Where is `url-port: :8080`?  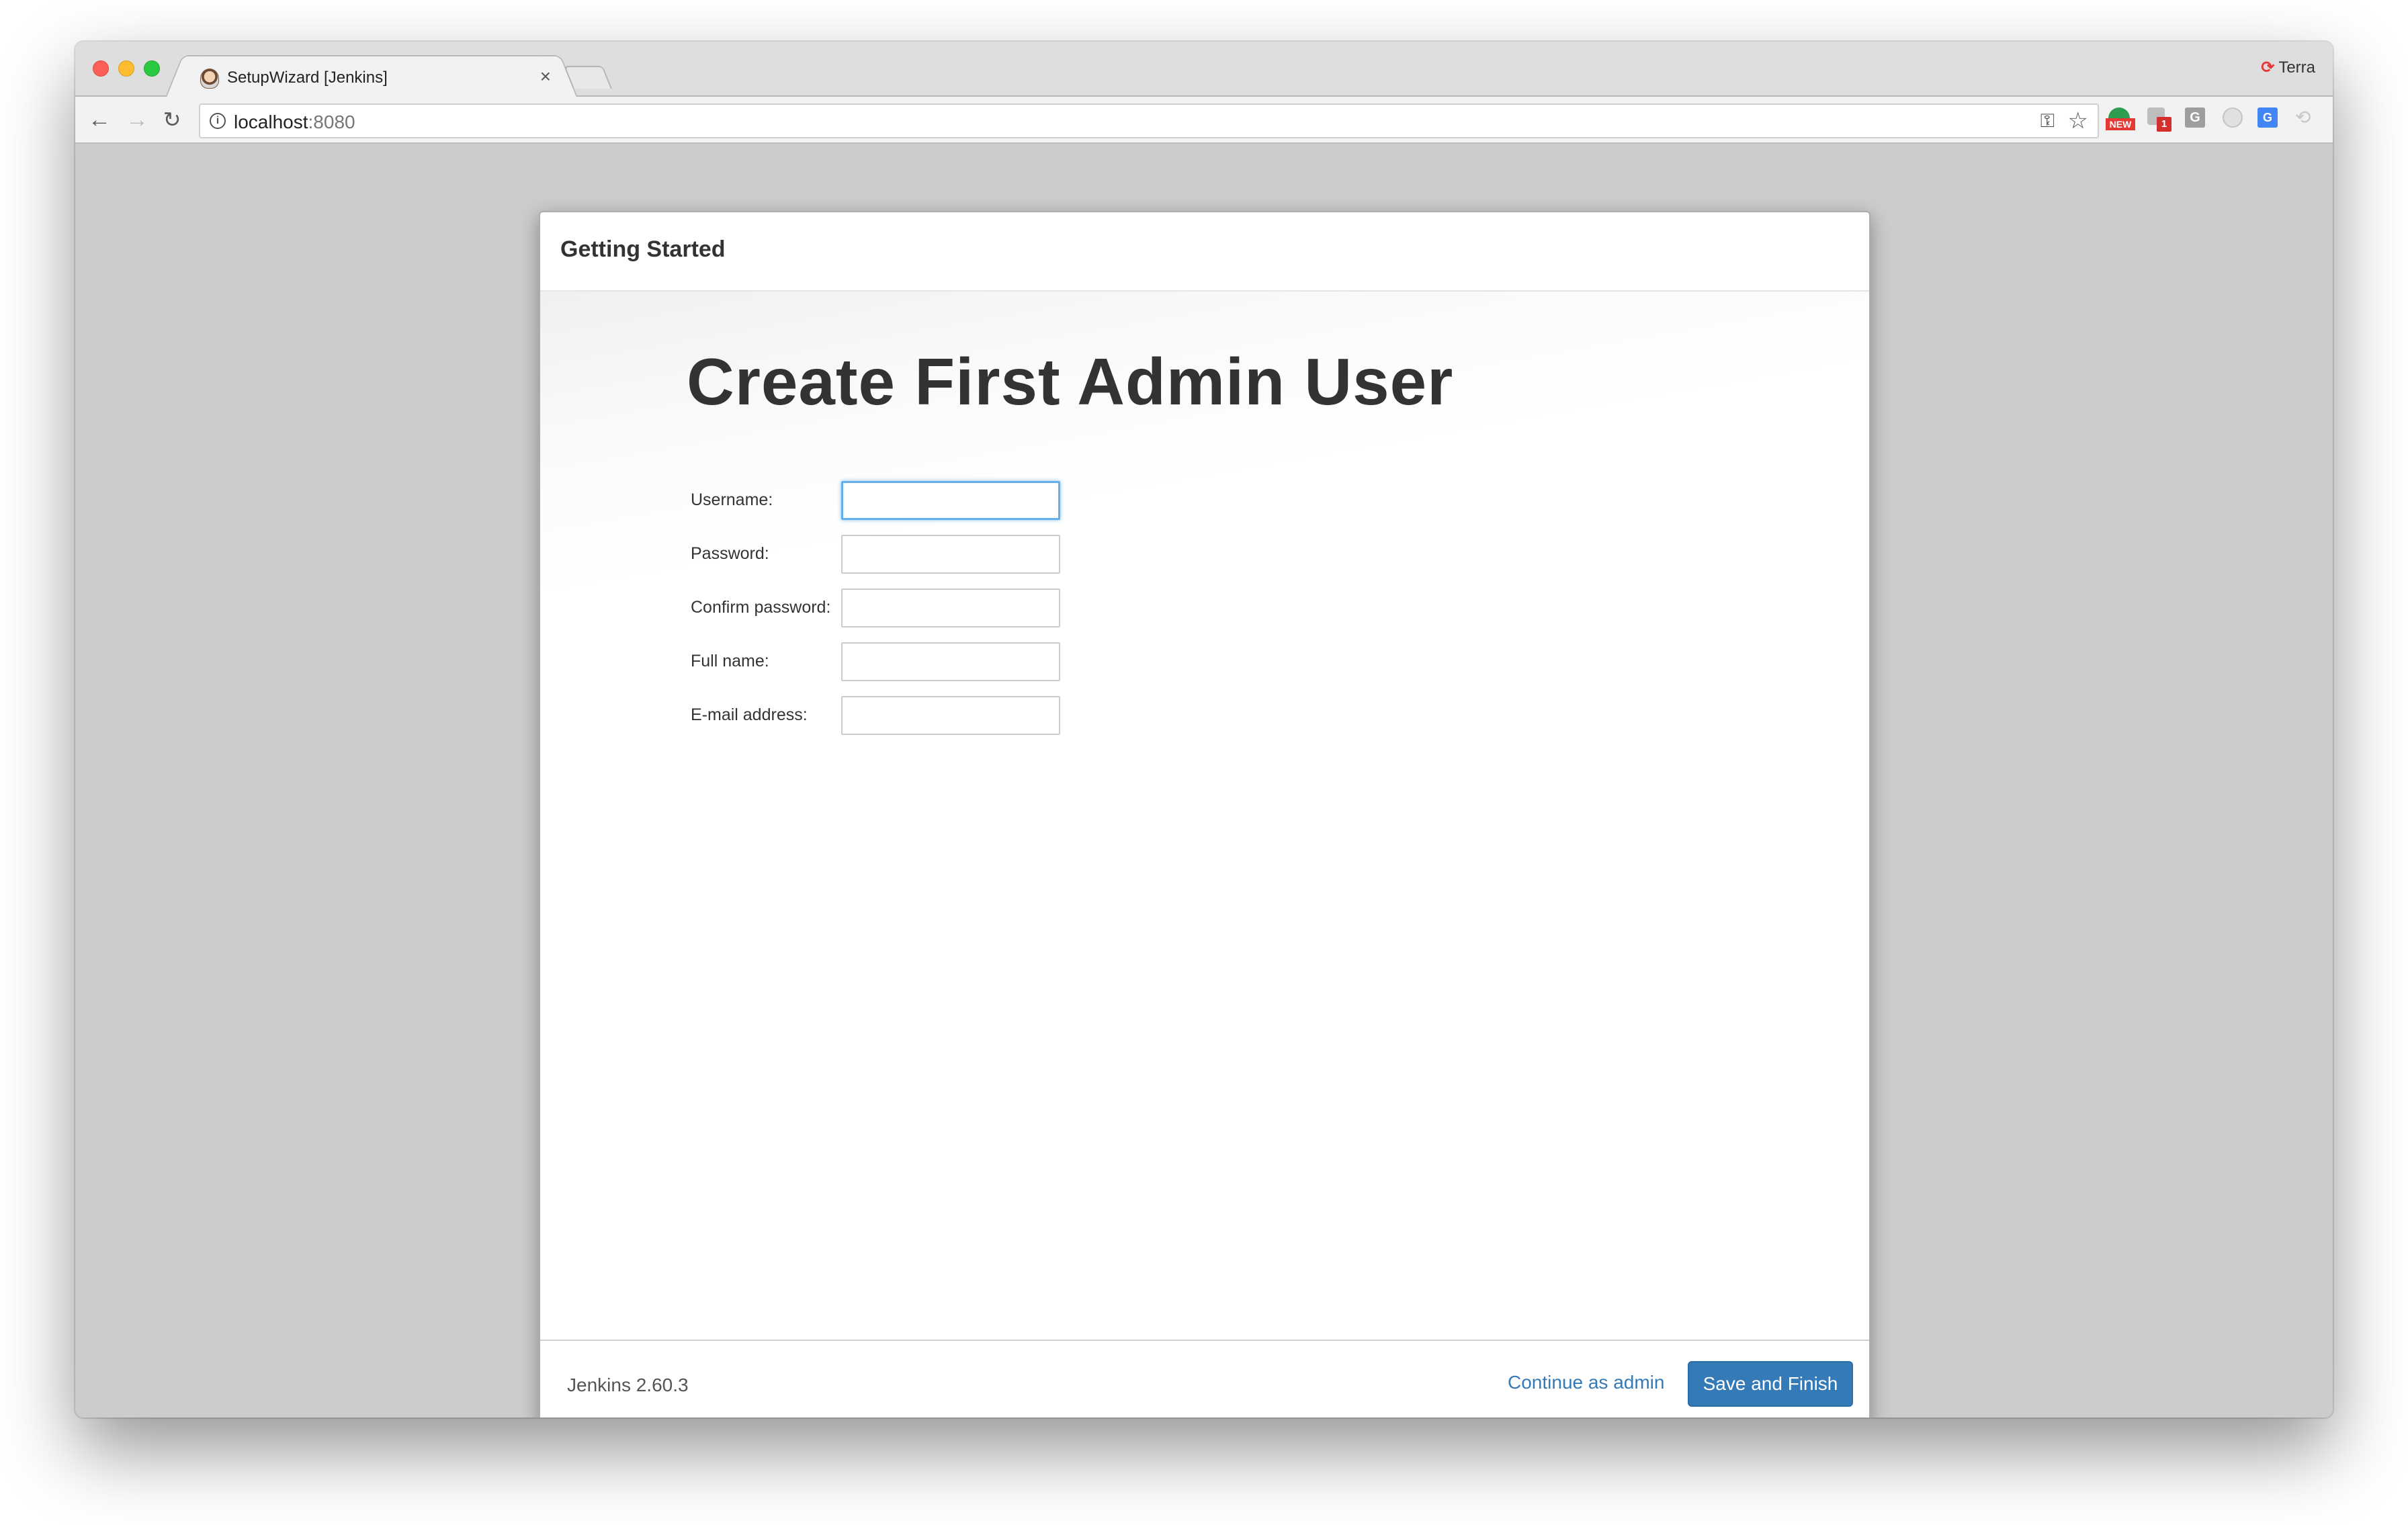 url-port: :8080 is located at coordinates (331, 122).